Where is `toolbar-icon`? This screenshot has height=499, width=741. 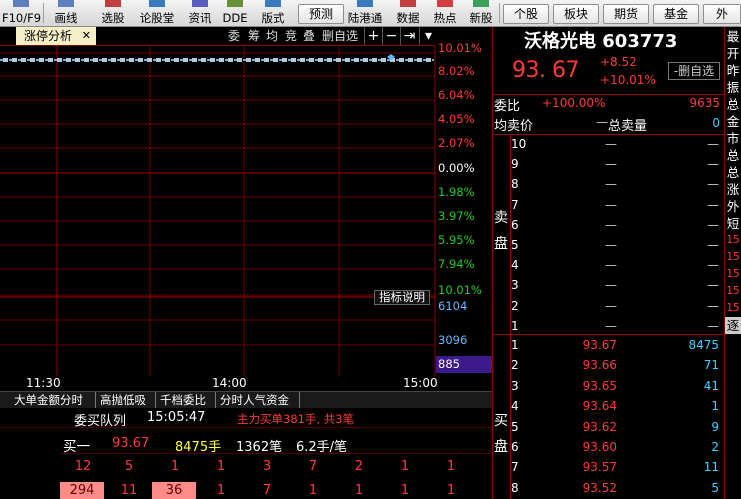
toolbar-icon is located at coordinates (365, 3).